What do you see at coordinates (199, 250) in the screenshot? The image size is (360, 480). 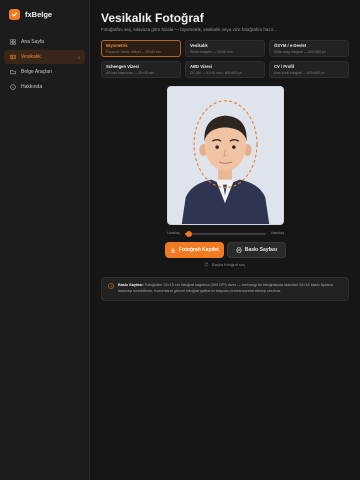 I see `save-photo-label: Fotoğrafı Kaydet` at bounding box center [199, 250].